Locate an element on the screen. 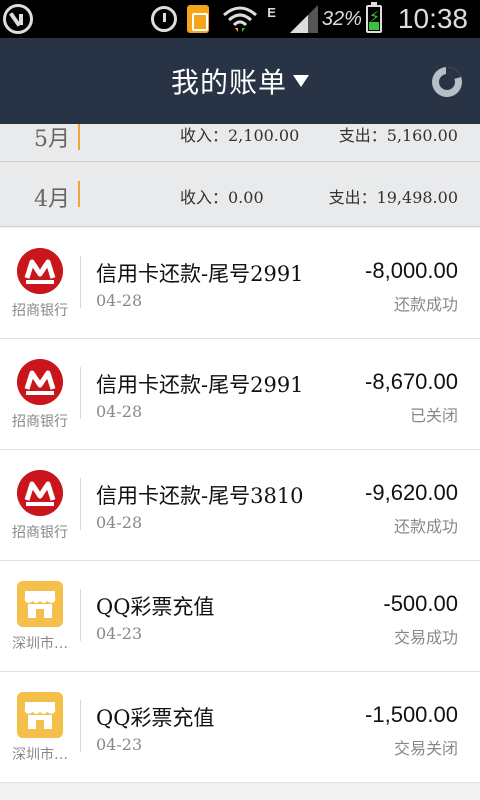  bill-filter-dropdown: 我的账单 is located at coordinates (240, 81).